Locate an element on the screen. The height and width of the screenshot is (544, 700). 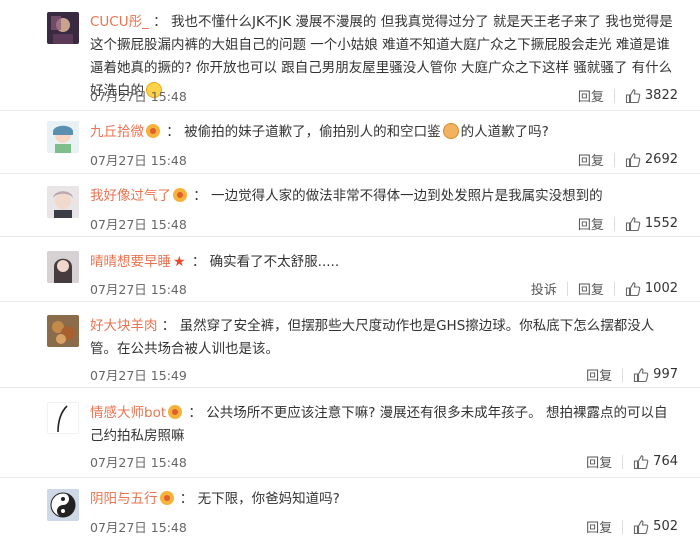
comment-item: 阴阳与五行 ： 无下限，你爸妈知道吗? 07月27日 15:48 回复 502 is located at coordinates (350, 511).